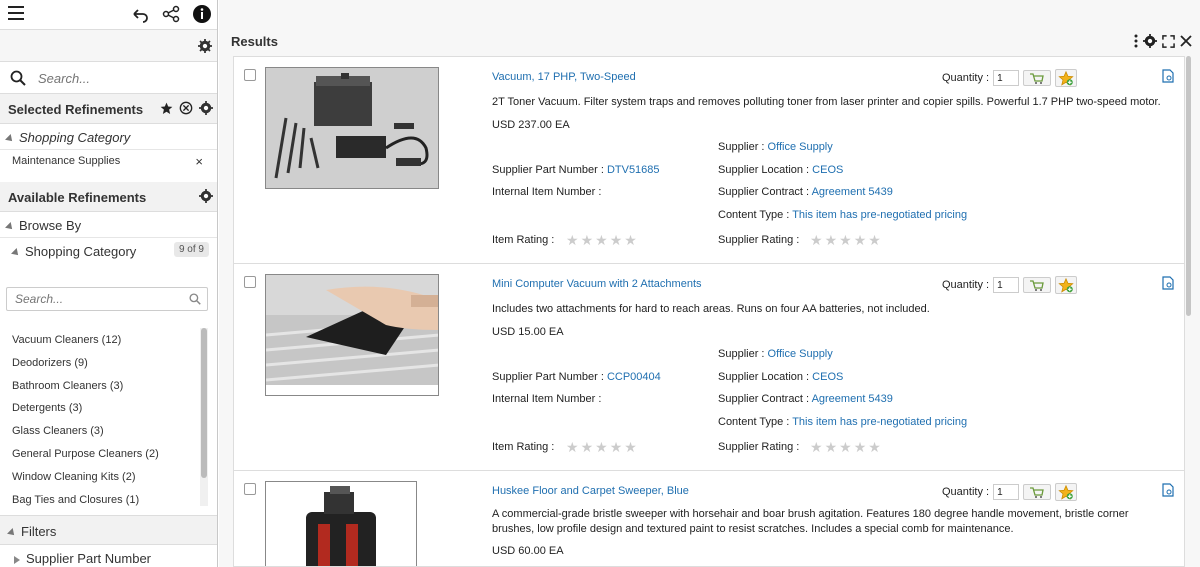 The image size is (1200, 567). I want to click on item-title-link: Huskee Floor and Carpet Sweeper, Blue, so click(590, 491).